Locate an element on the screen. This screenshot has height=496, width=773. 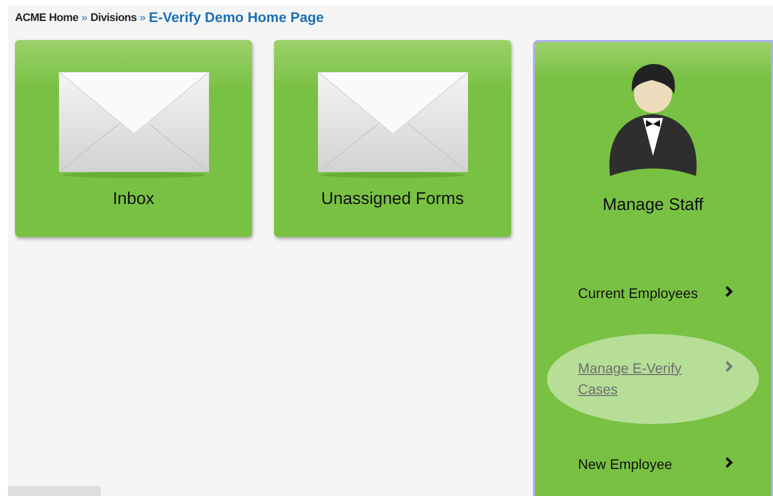
tile-card: Inbox is located at coordinates (133, 138).